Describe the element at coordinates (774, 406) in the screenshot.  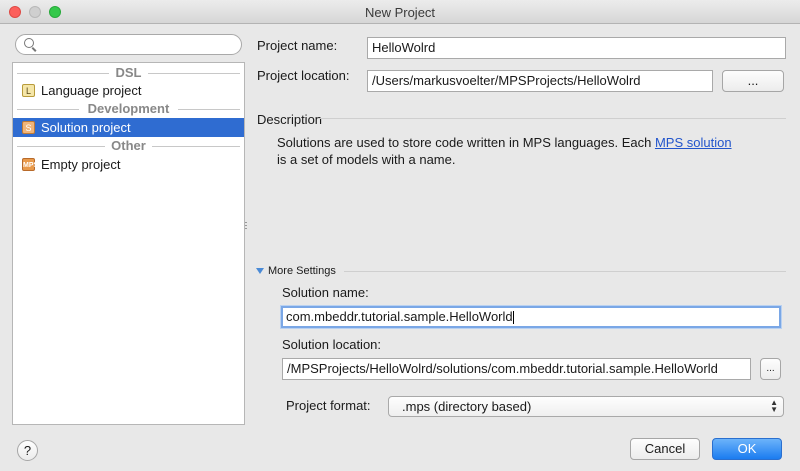
I see `select-arrows-icon: ▲ ▼` at that location.